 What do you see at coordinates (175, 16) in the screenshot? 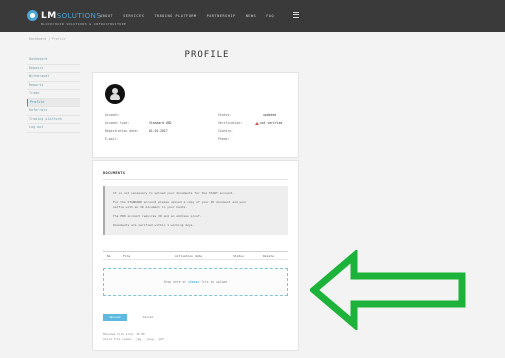
I see `nav-item-trading-platform: TRADING PLATFORM` at bounding box center [175, 16].